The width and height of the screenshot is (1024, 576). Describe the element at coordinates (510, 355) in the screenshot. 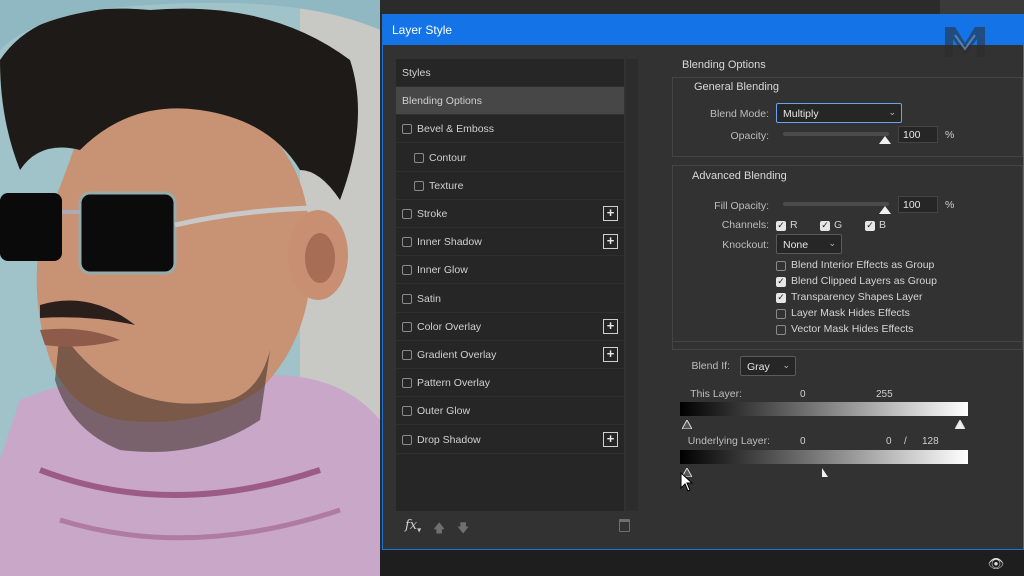

I see `style-item-gradient-overlay: Gradient Overlay +` at that location.